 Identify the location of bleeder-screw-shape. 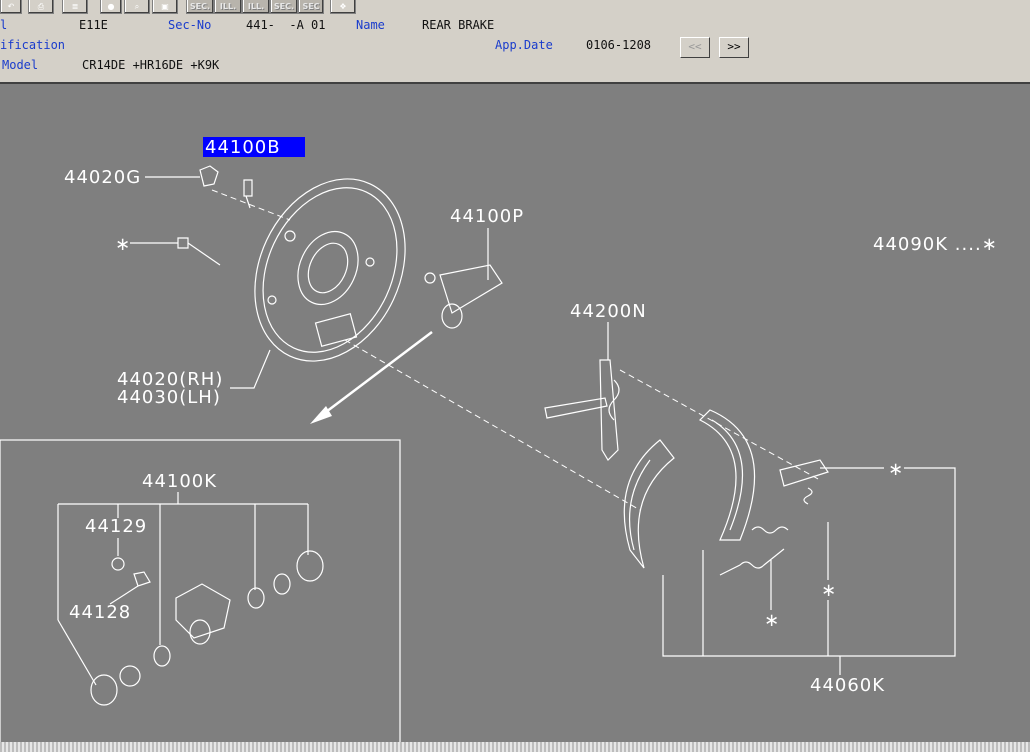
(248, 194).